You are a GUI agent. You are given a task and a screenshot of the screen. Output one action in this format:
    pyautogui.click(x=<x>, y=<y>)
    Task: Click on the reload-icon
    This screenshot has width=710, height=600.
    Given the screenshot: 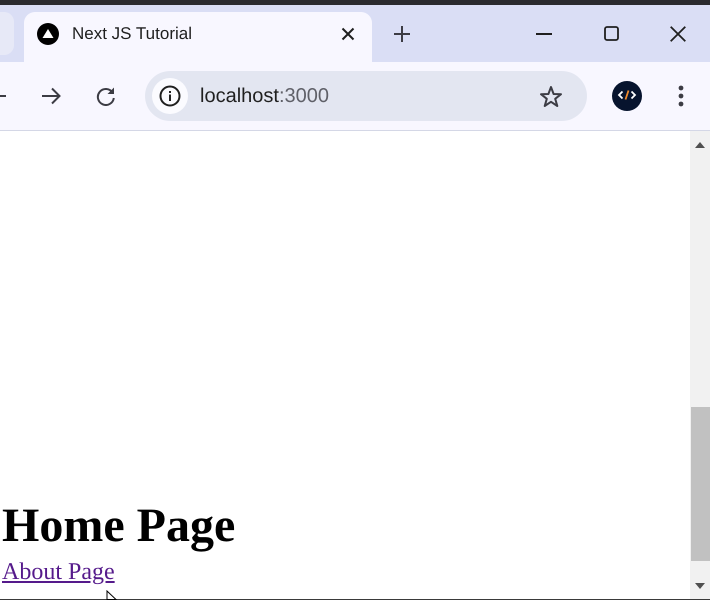 What is the action you would take?
    pyautogui.click(x=106, y=96)
    